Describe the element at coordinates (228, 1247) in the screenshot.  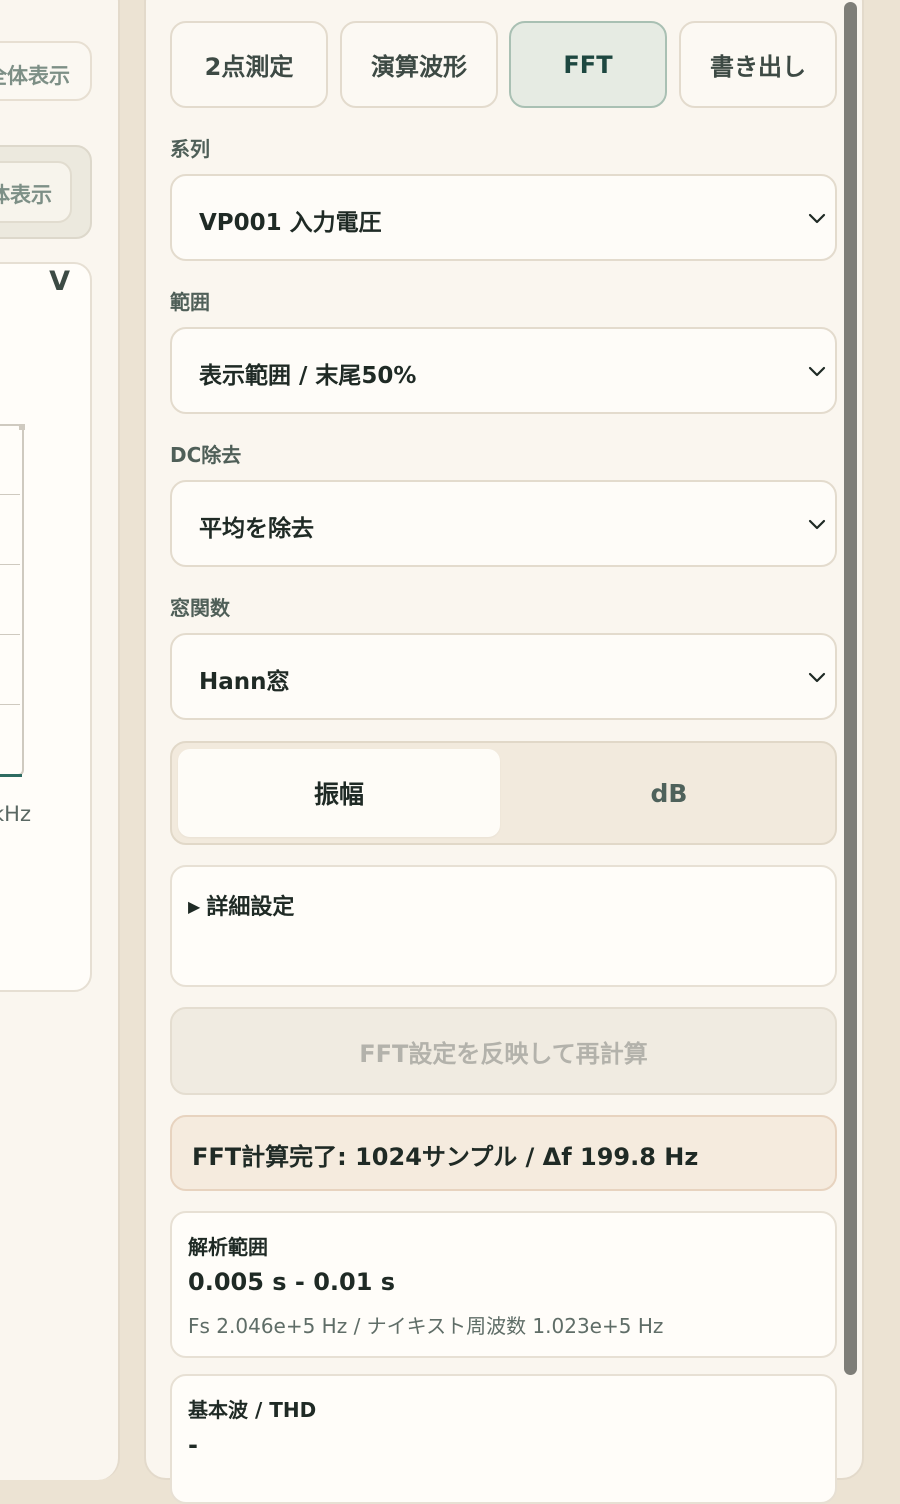
I see `analysis-range-title: 解析範囲` at that location.